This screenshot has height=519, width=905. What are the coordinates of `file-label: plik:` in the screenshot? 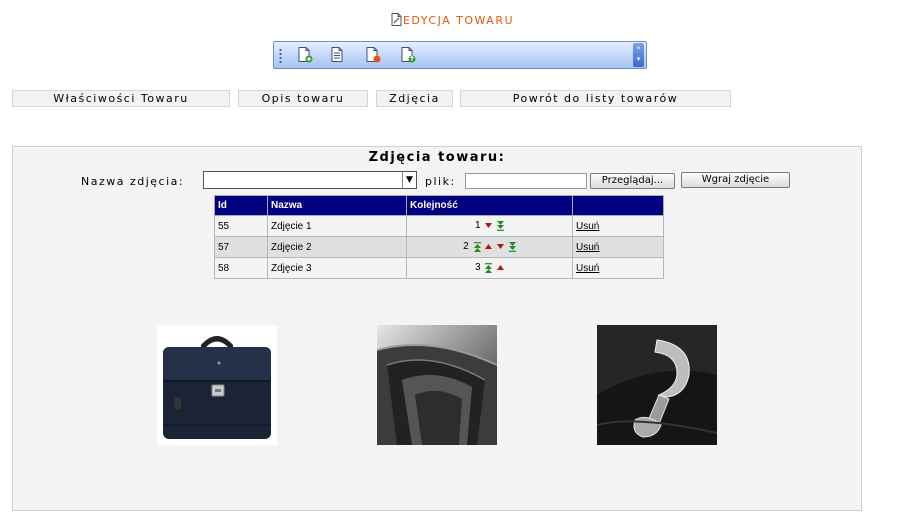 It's located at (440, 181).